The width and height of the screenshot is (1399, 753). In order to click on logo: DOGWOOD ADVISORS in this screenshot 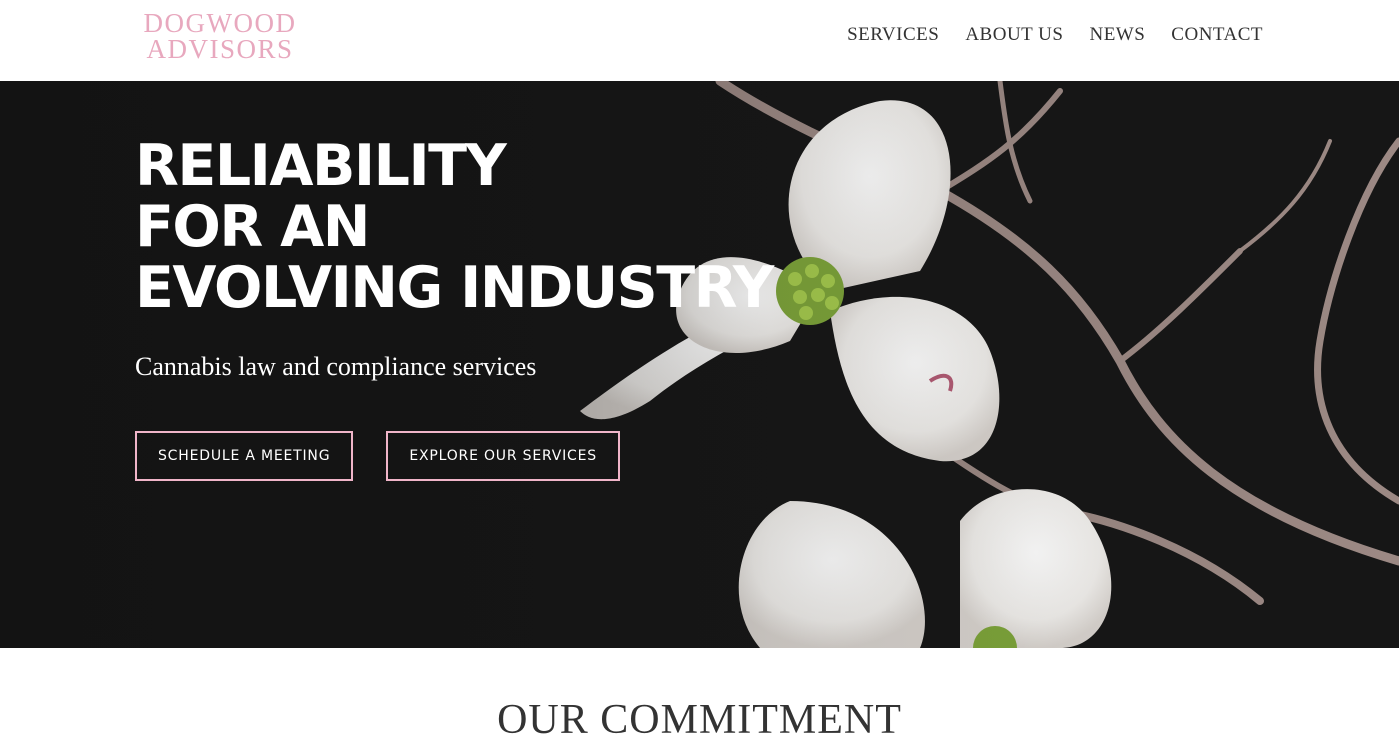, I will do `click(220, 36)`.